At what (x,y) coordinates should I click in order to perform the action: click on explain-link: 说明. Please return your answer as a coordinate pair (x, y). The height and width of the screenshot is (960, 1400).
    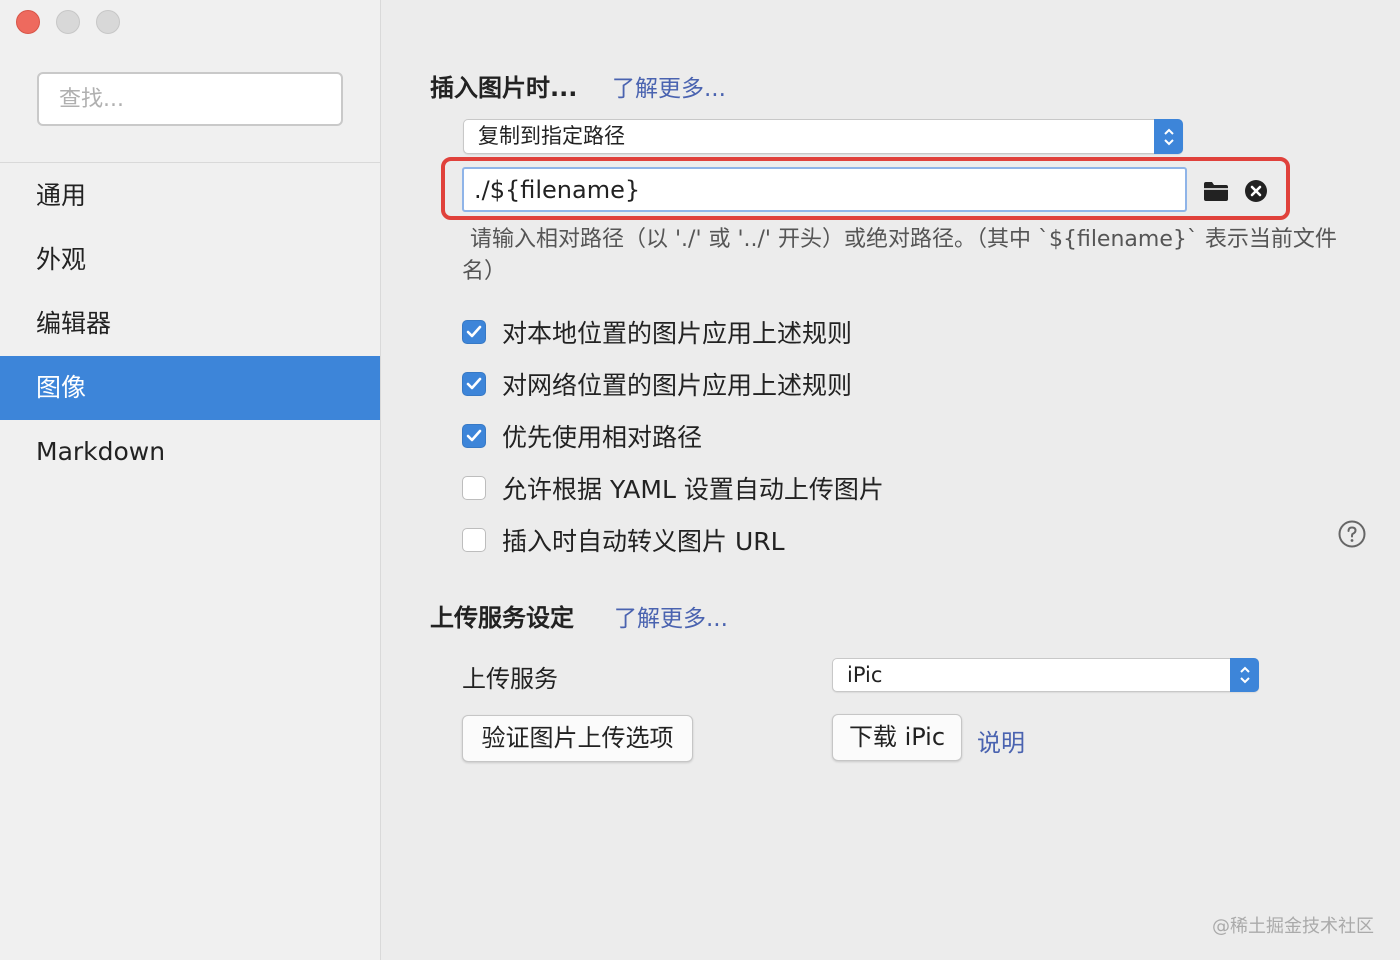
    Looking at the image, I should click on (1001, 740).